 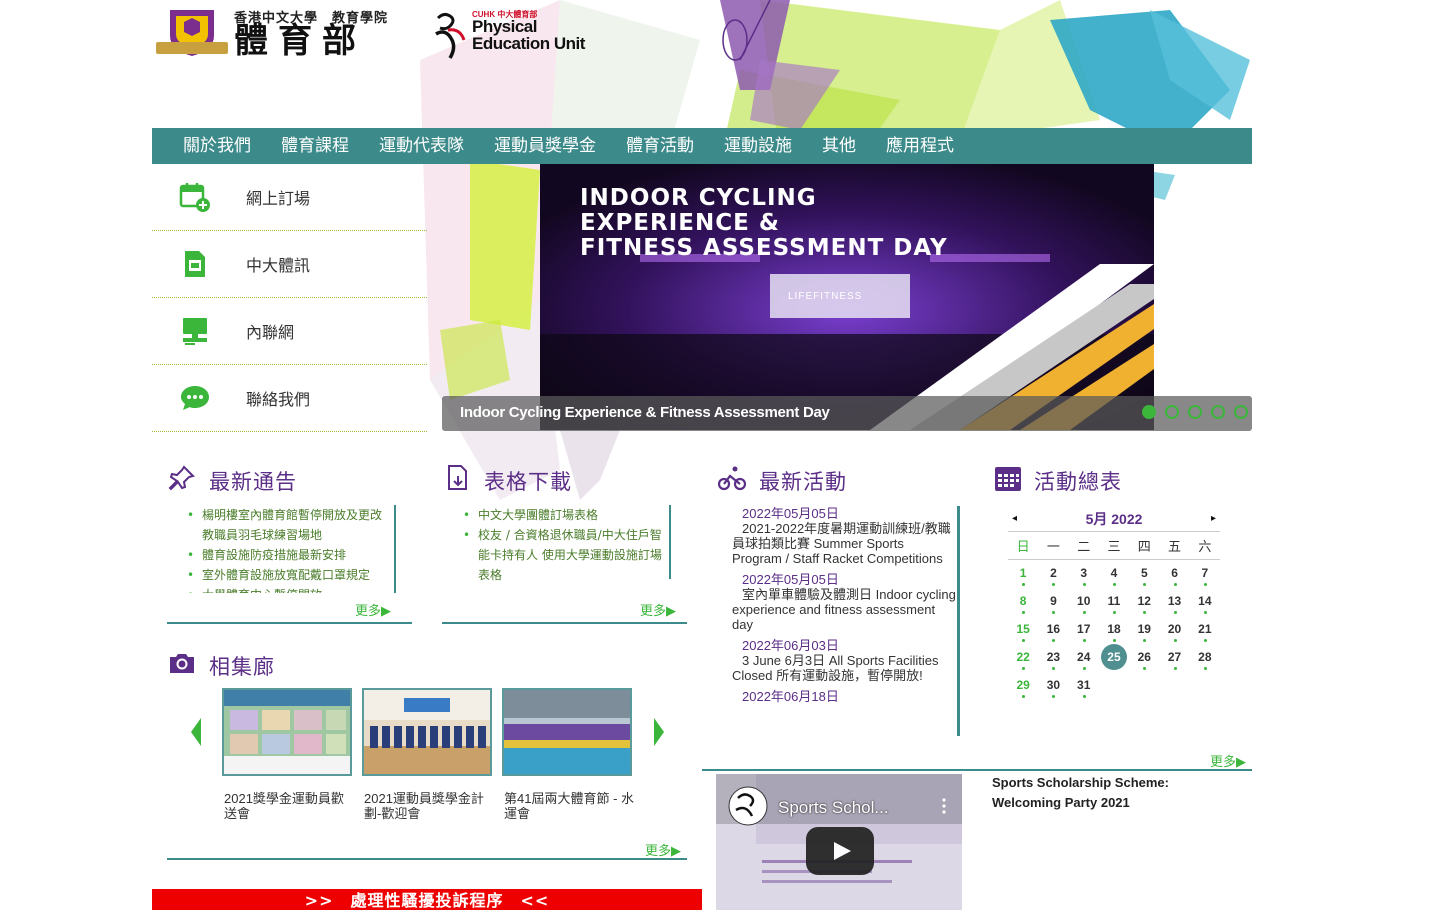 I want to click on calendar-day: 1, so click(x=1023, y=574).